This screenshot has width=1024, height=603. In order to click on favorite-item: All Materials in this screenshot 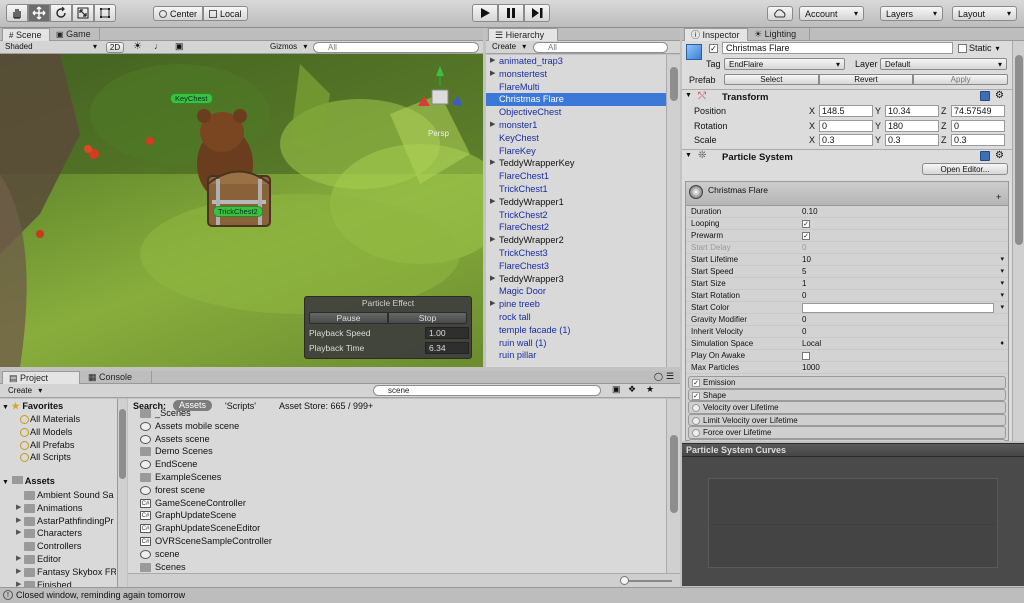, I will do `click(58, 419)`.